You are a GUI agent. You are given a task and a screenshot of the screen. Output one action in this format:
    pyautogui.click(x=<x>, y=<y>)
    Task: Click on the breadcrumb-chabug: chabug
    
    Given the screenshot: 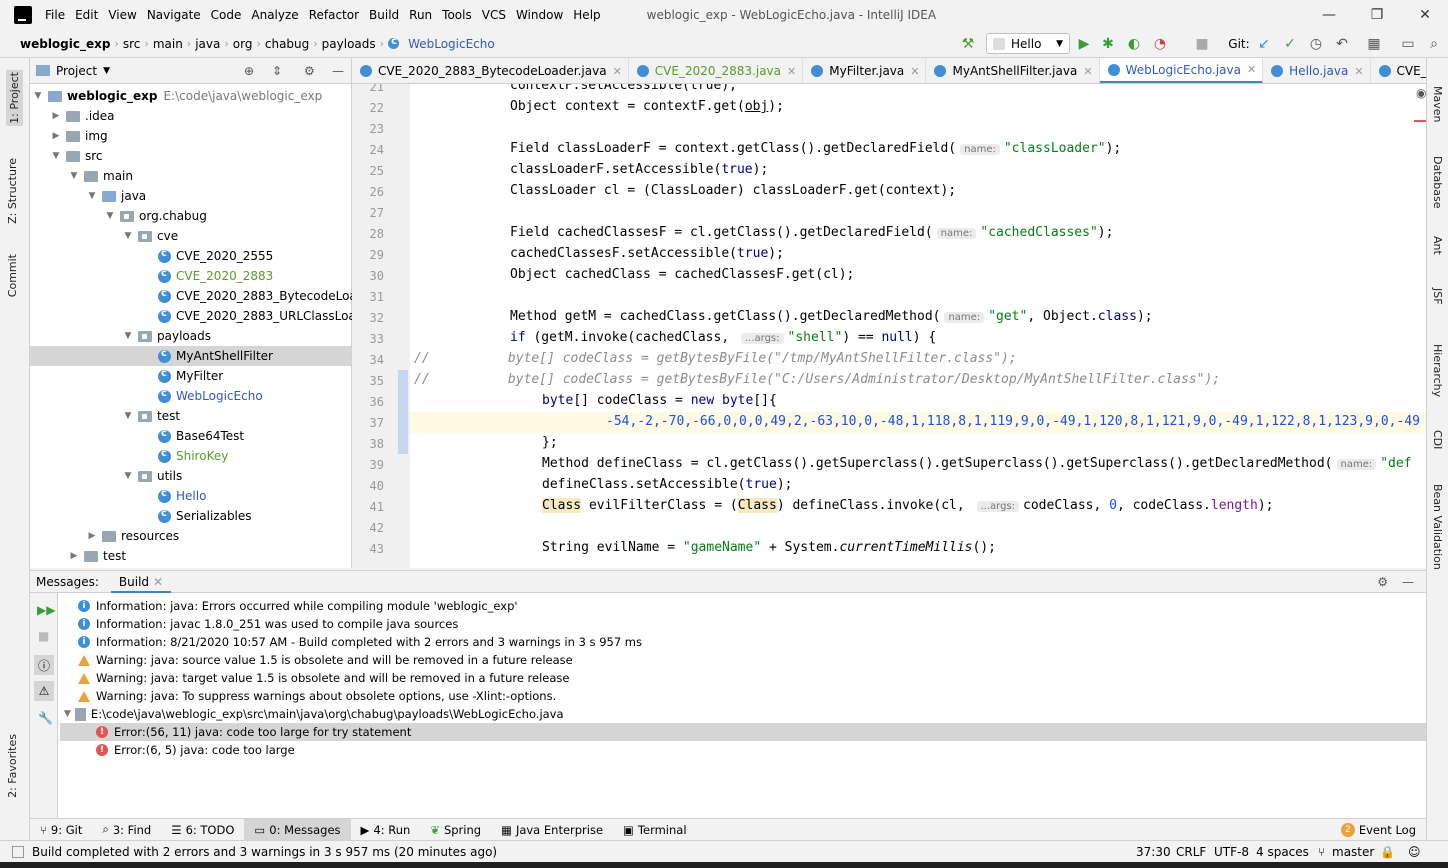 What is the action you would take?
    pyautogui.click(x=287, y=44)
    